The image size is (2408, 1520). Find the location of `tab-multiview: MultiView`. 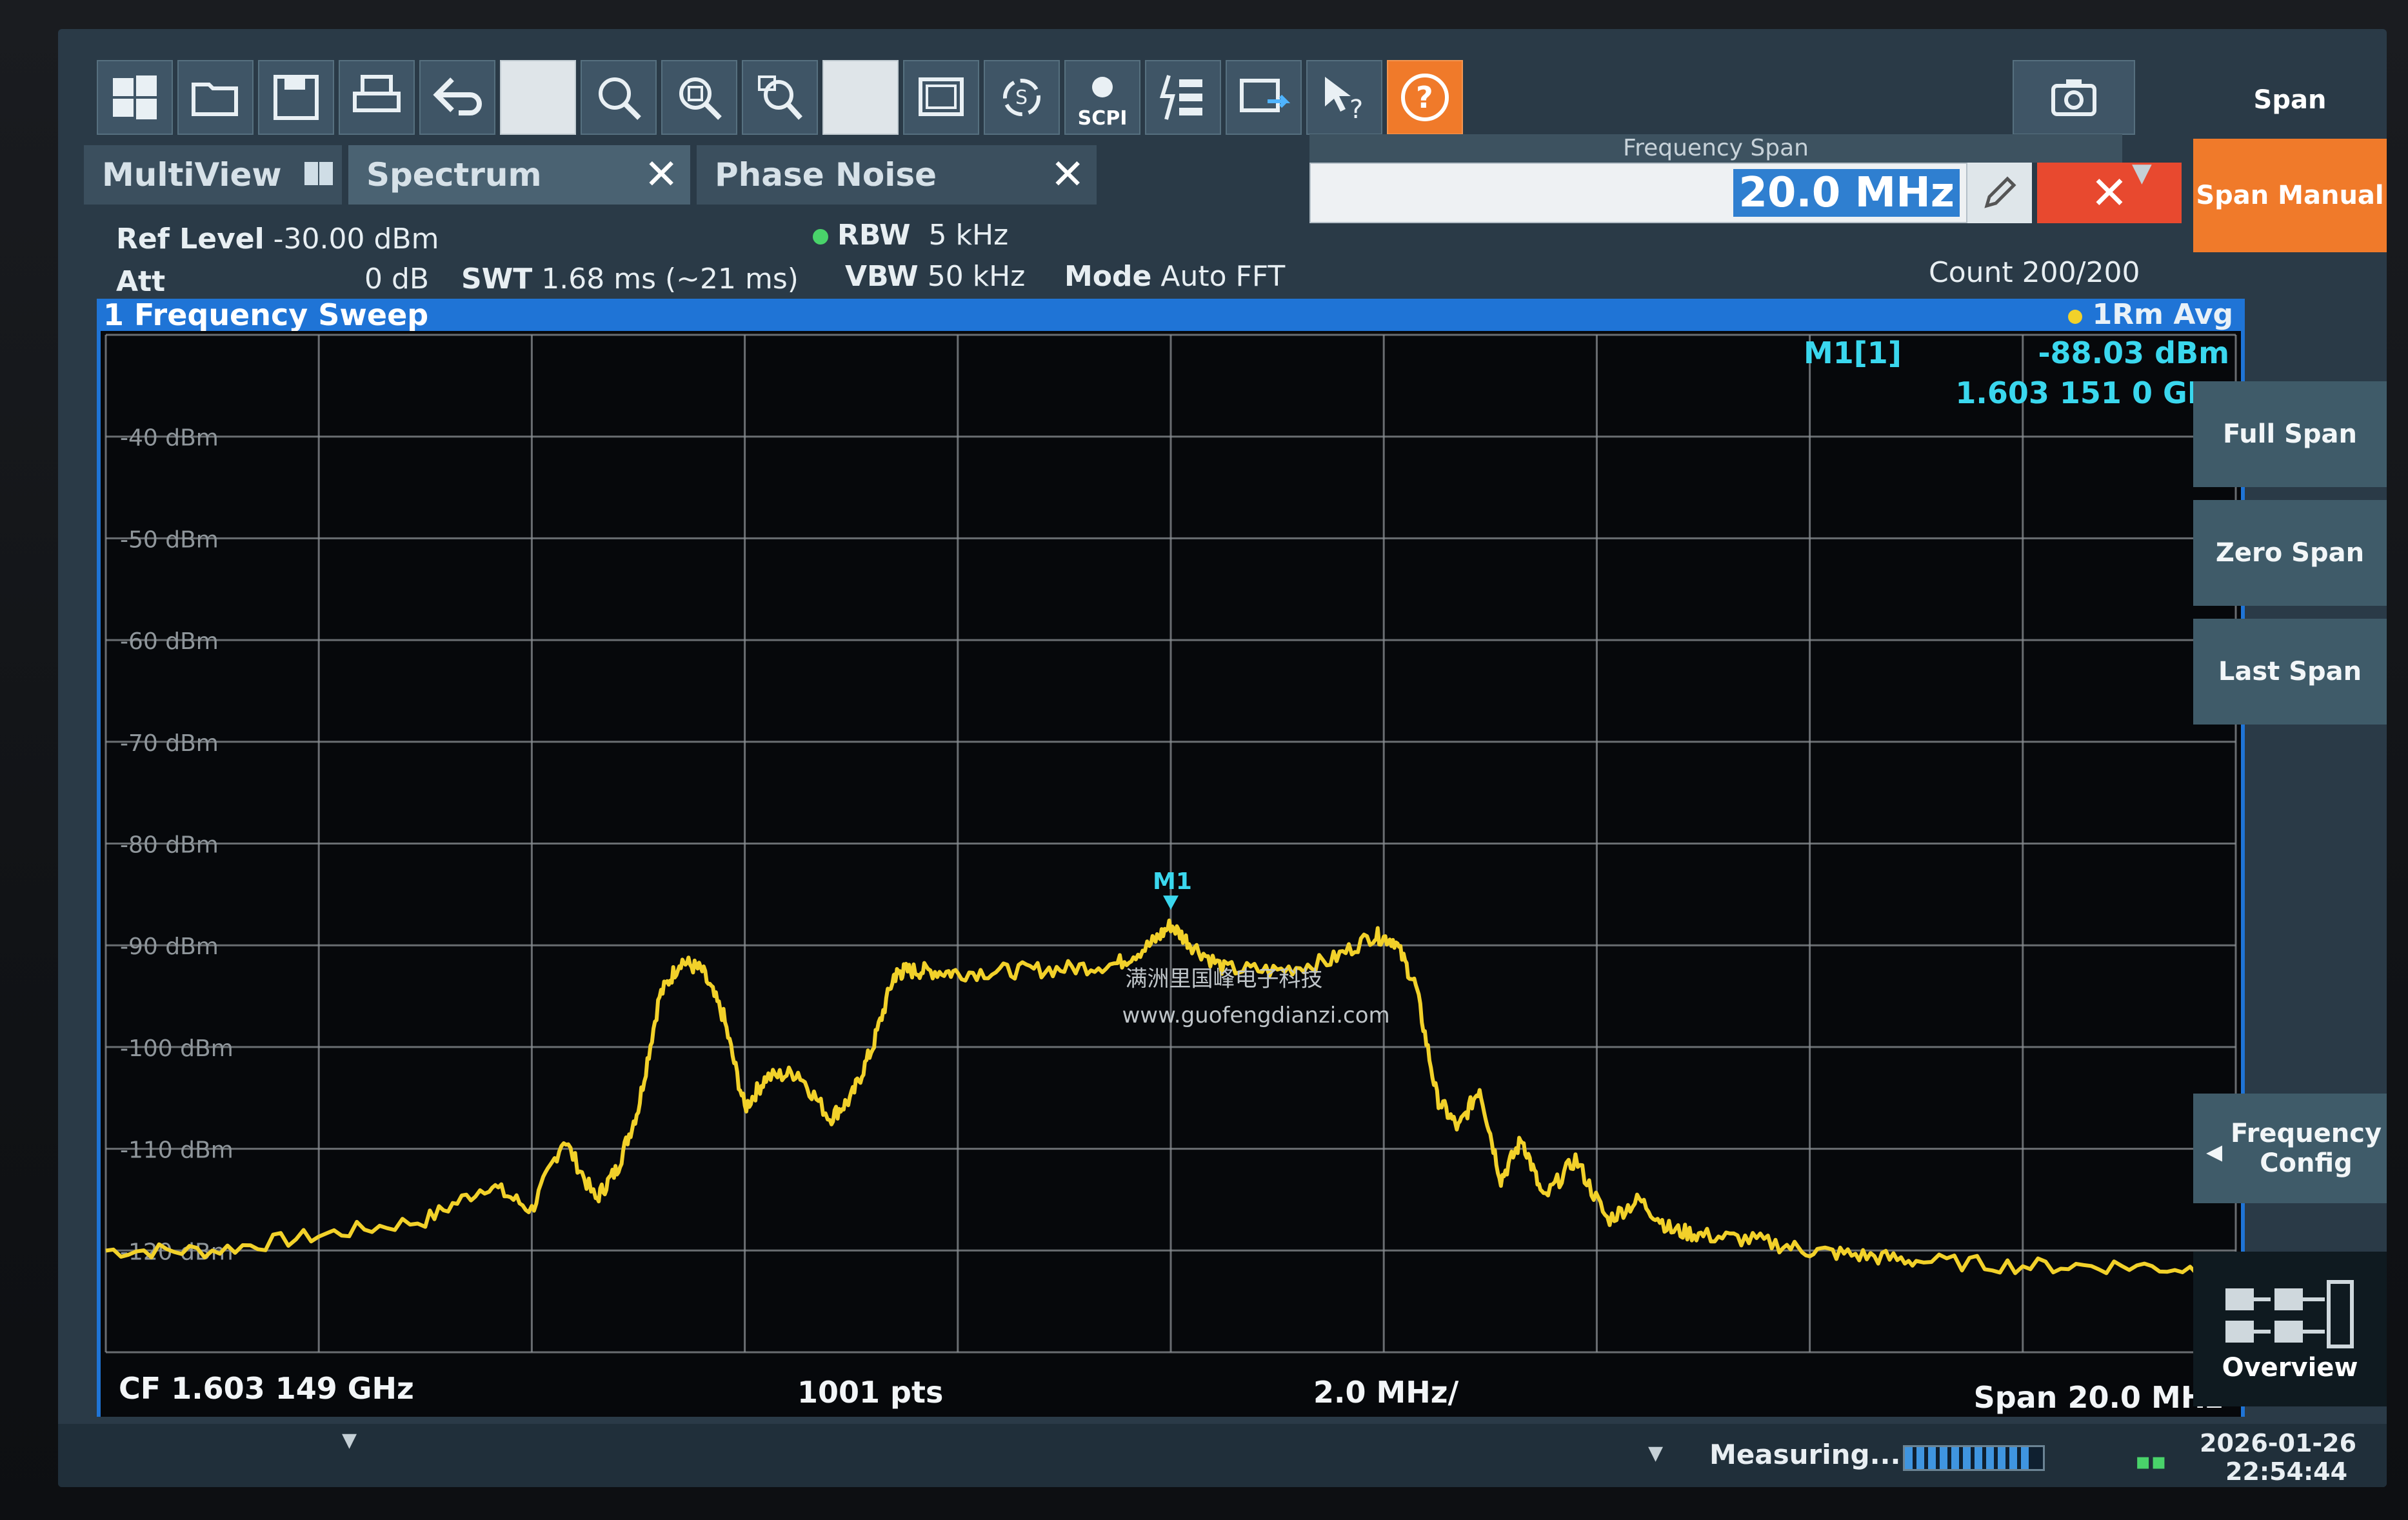

tab-multiview: MultiView is located at coordinates (213, 175).